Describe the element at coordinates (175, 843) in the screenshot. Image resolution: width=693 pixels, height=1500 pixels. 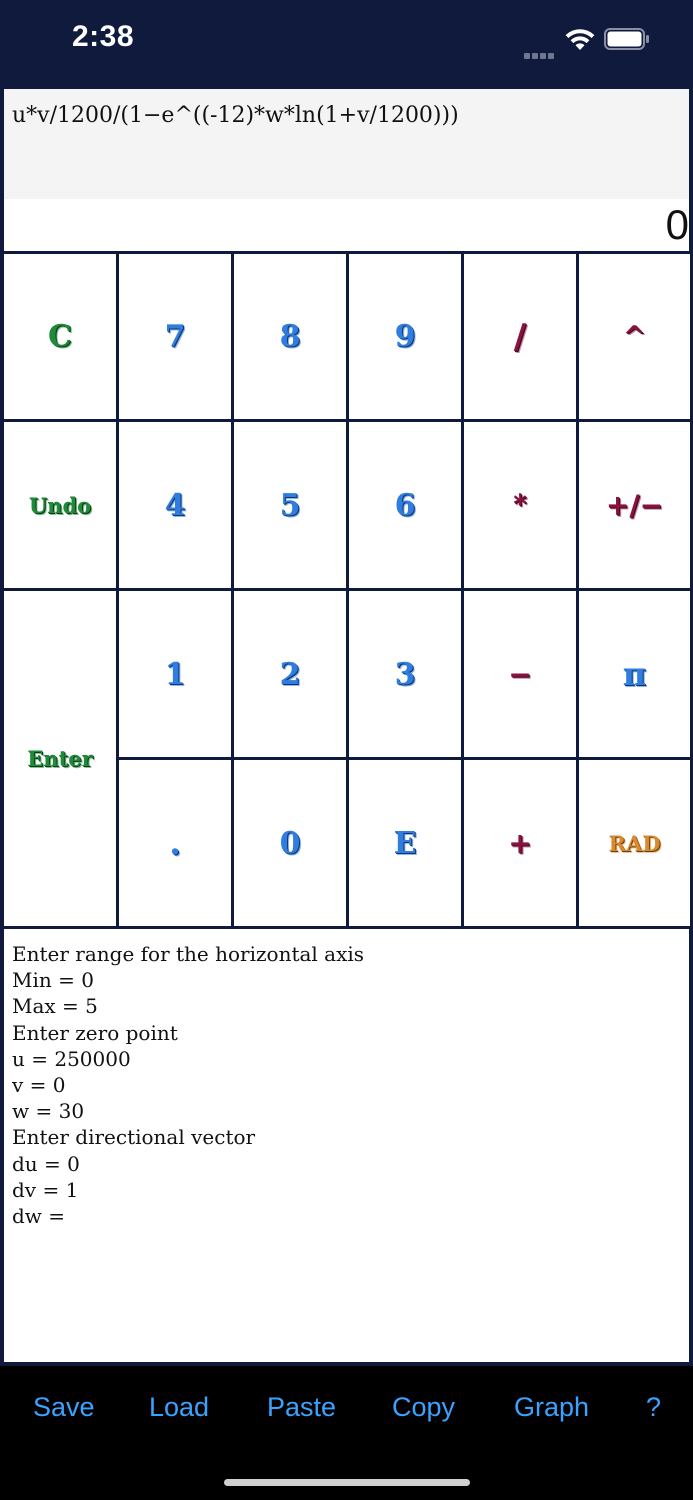
I see `decimal-point-button: .` at that location.